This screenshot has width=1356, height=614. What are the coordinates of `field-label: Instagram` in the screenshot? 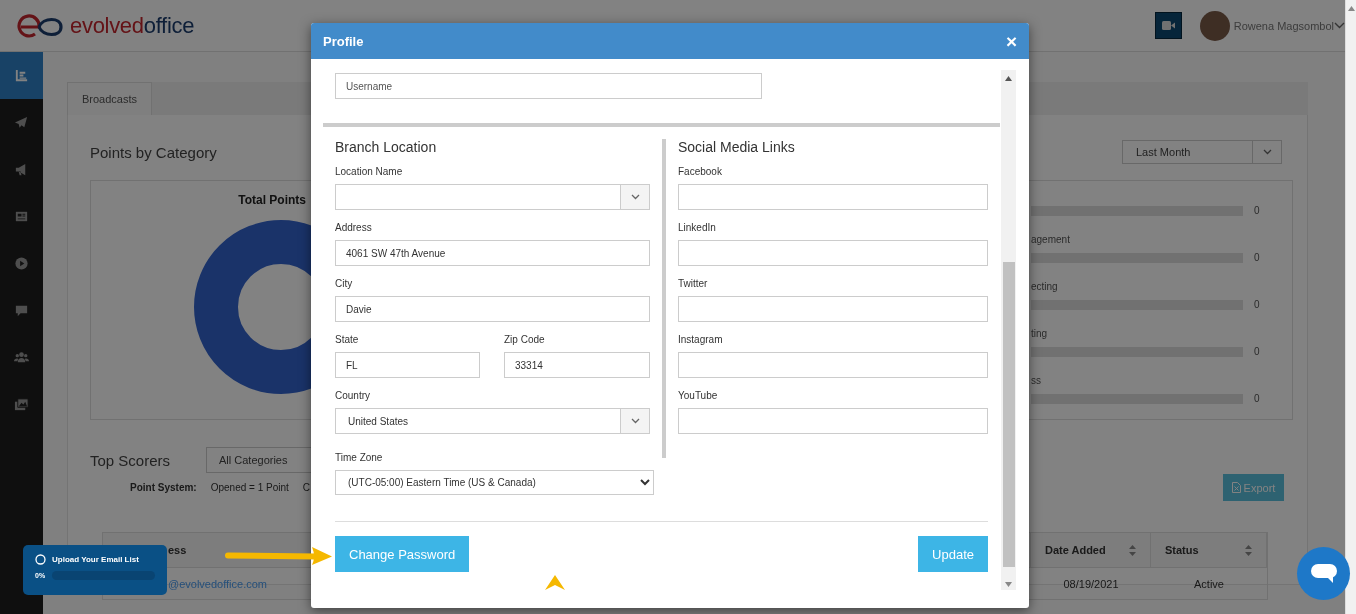 It's located at (701, 340).